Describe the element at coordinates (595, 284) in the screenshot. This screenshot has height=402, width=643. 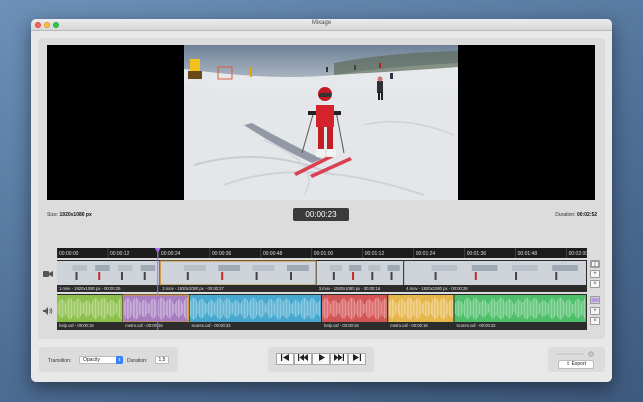
I see `video-track-remove-button: ×` at that location.